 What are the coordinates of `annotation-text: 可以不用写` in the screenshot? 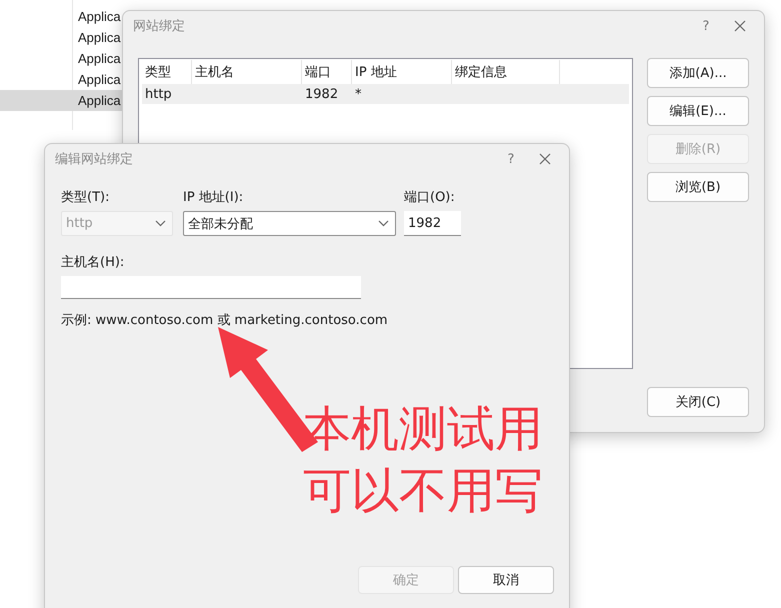 It's located at (423, 491).